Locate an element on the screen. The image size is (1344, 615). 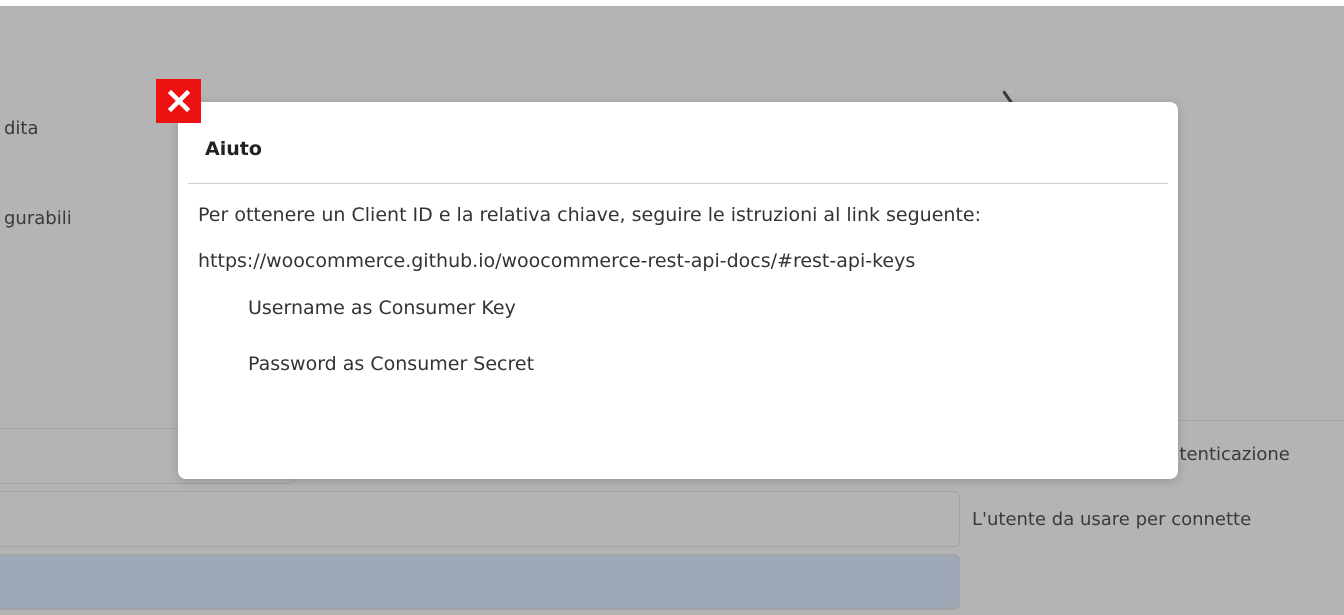
list-item-username: Username as Consumer Key is located at coordinates (382, 308).